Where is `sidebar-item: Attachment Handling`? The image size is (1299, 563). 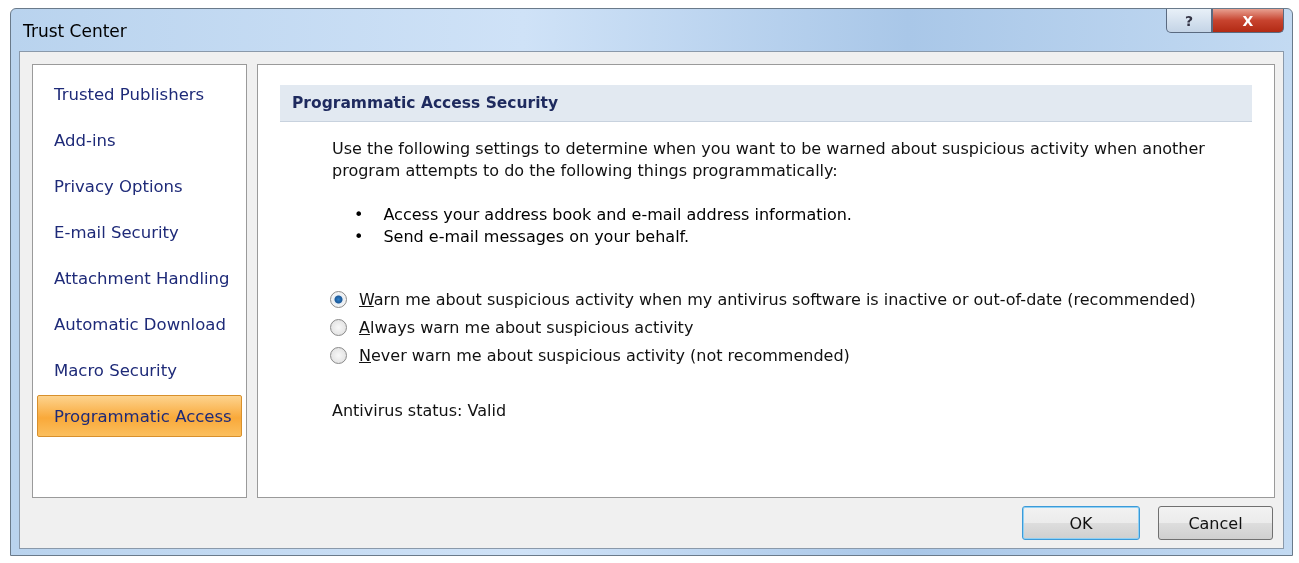
sidebar-item: Attachment Handling is located at coordinates (139, 278).